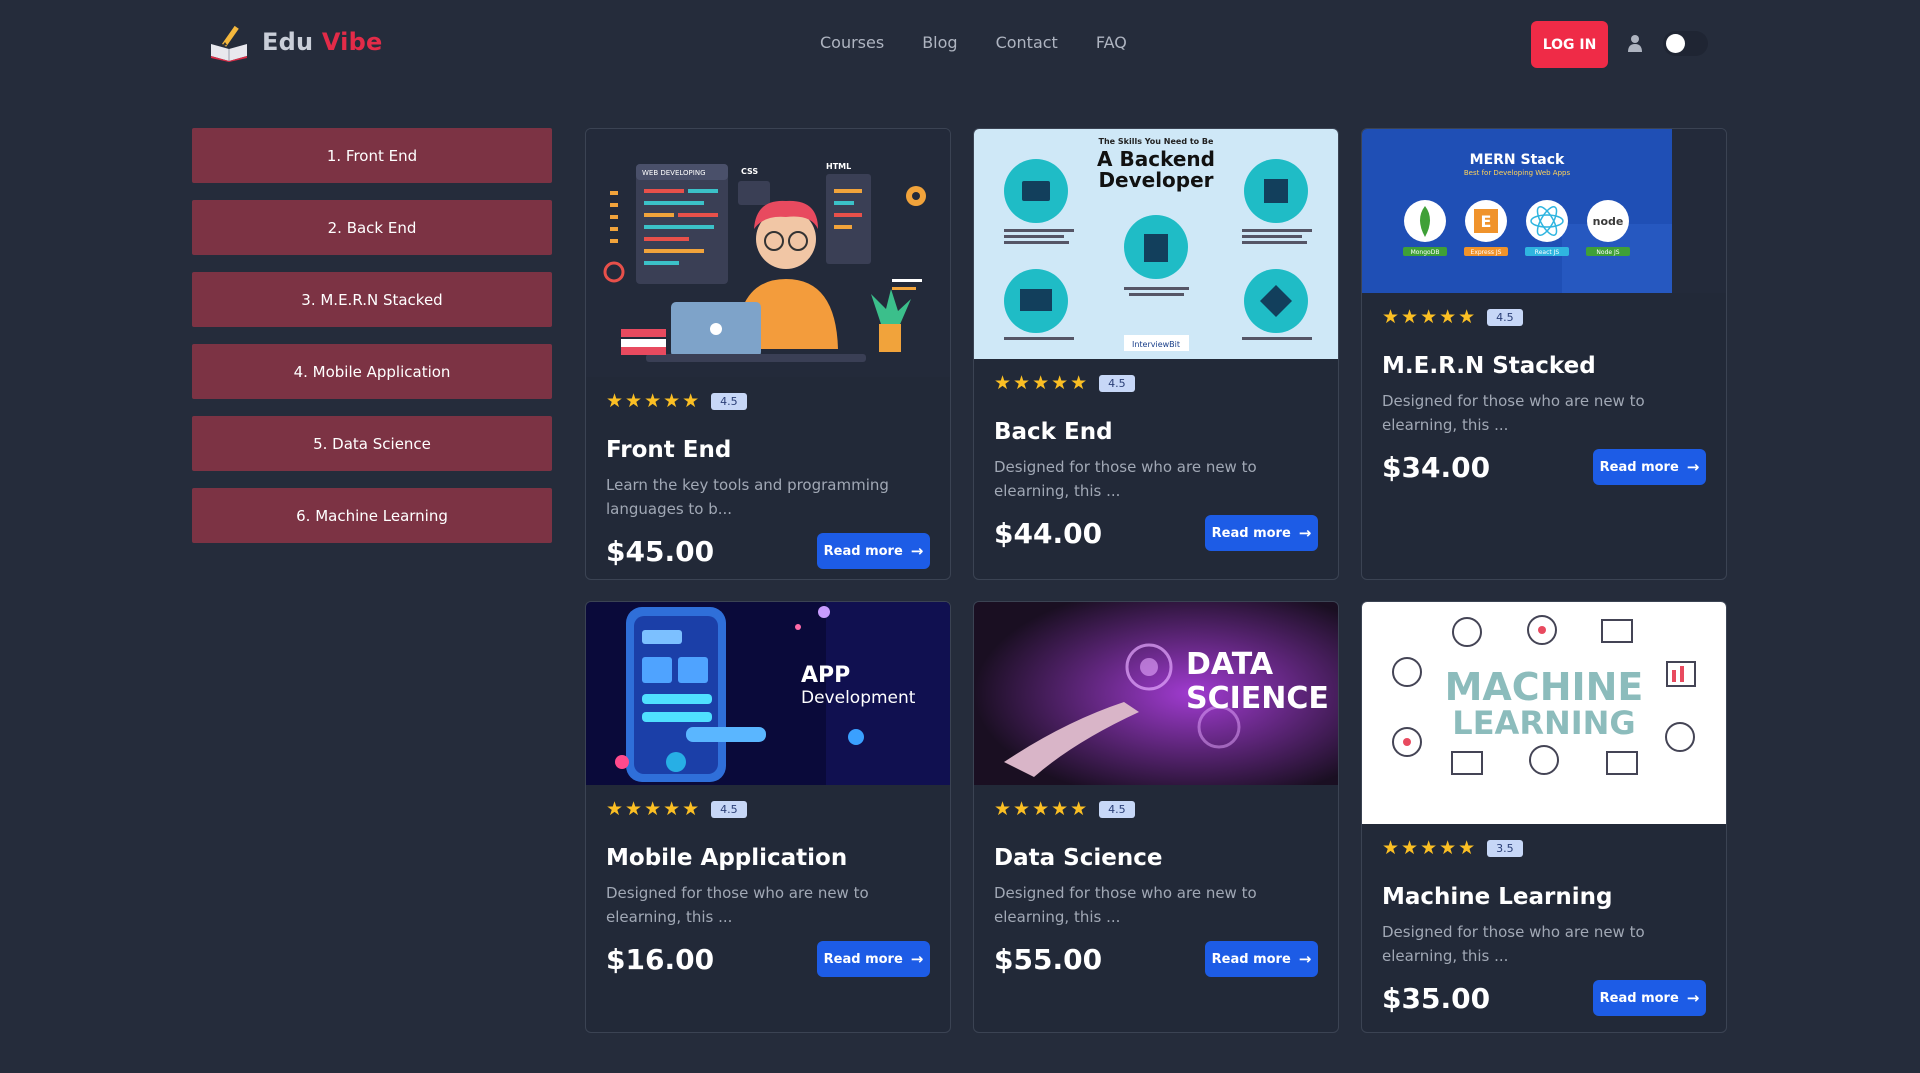 This screenshot has width=1920, height=1073. Describe the element at coordinates (1436, 998) in the screenshot. I see `course-price: $35.00` at that location.